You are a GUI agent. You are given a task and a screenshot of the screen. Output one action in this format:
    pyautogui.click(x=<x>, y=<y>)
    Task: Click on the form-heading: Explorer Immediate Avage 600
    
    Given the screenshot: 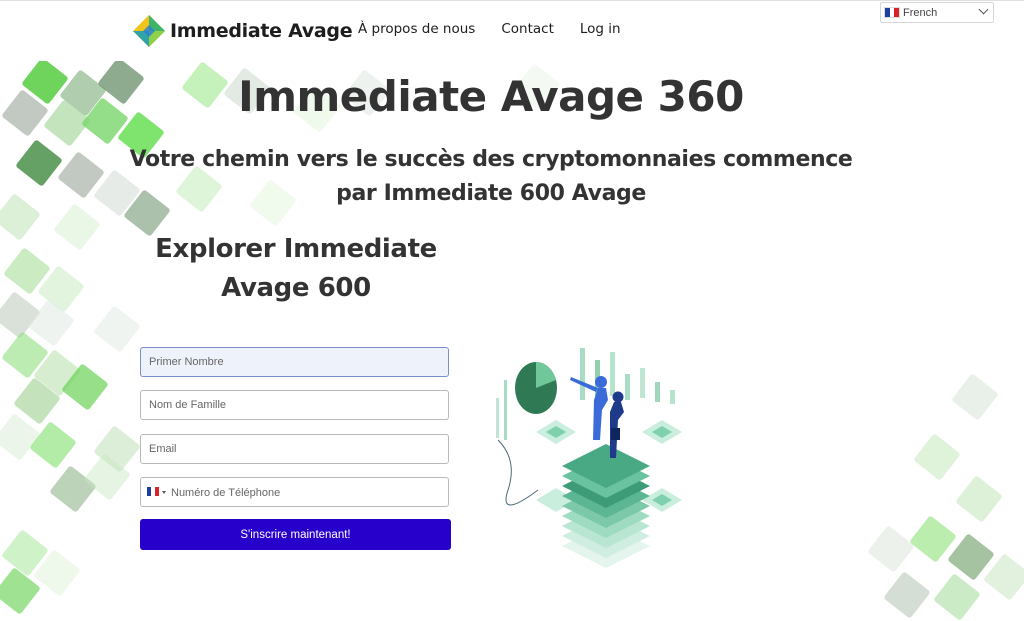 What is the action you would take?
    pyautogui.click(x=296, y=268)
    